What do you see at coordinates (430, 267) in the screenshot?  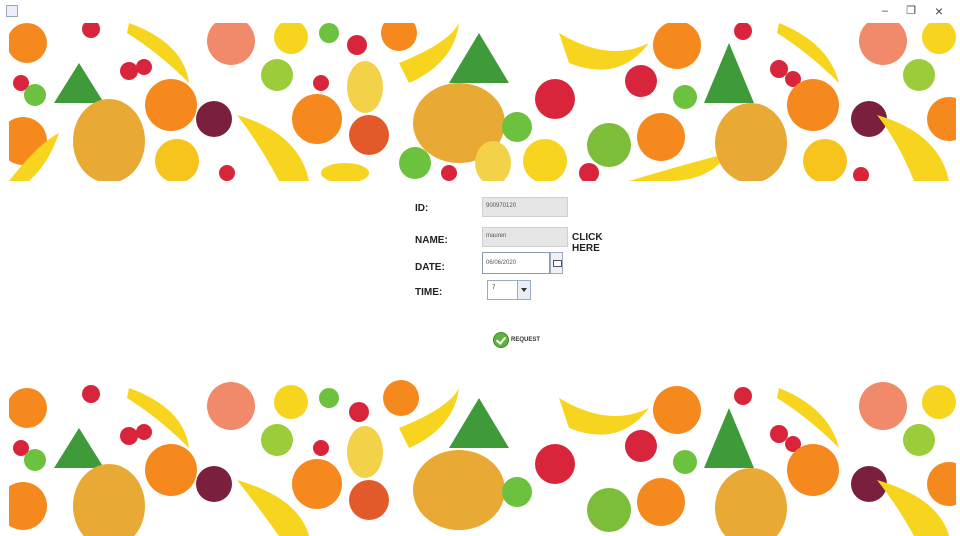 I see `date-label: DATE:` at bounding box center [430, 267].